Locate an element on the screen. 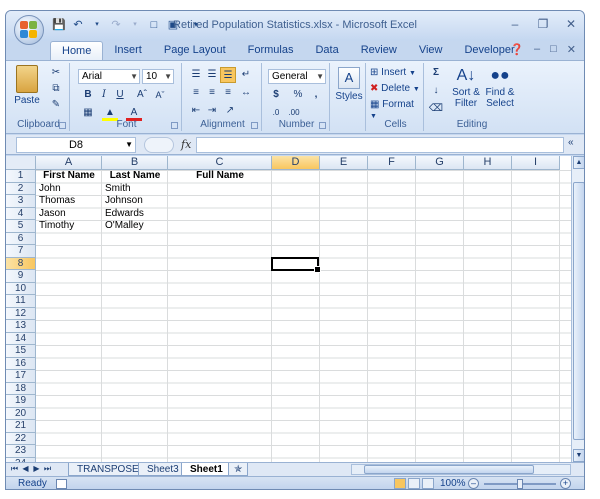 The image size is (600, 499). horizontal-scrollbar is located at coordinates (461, 469).